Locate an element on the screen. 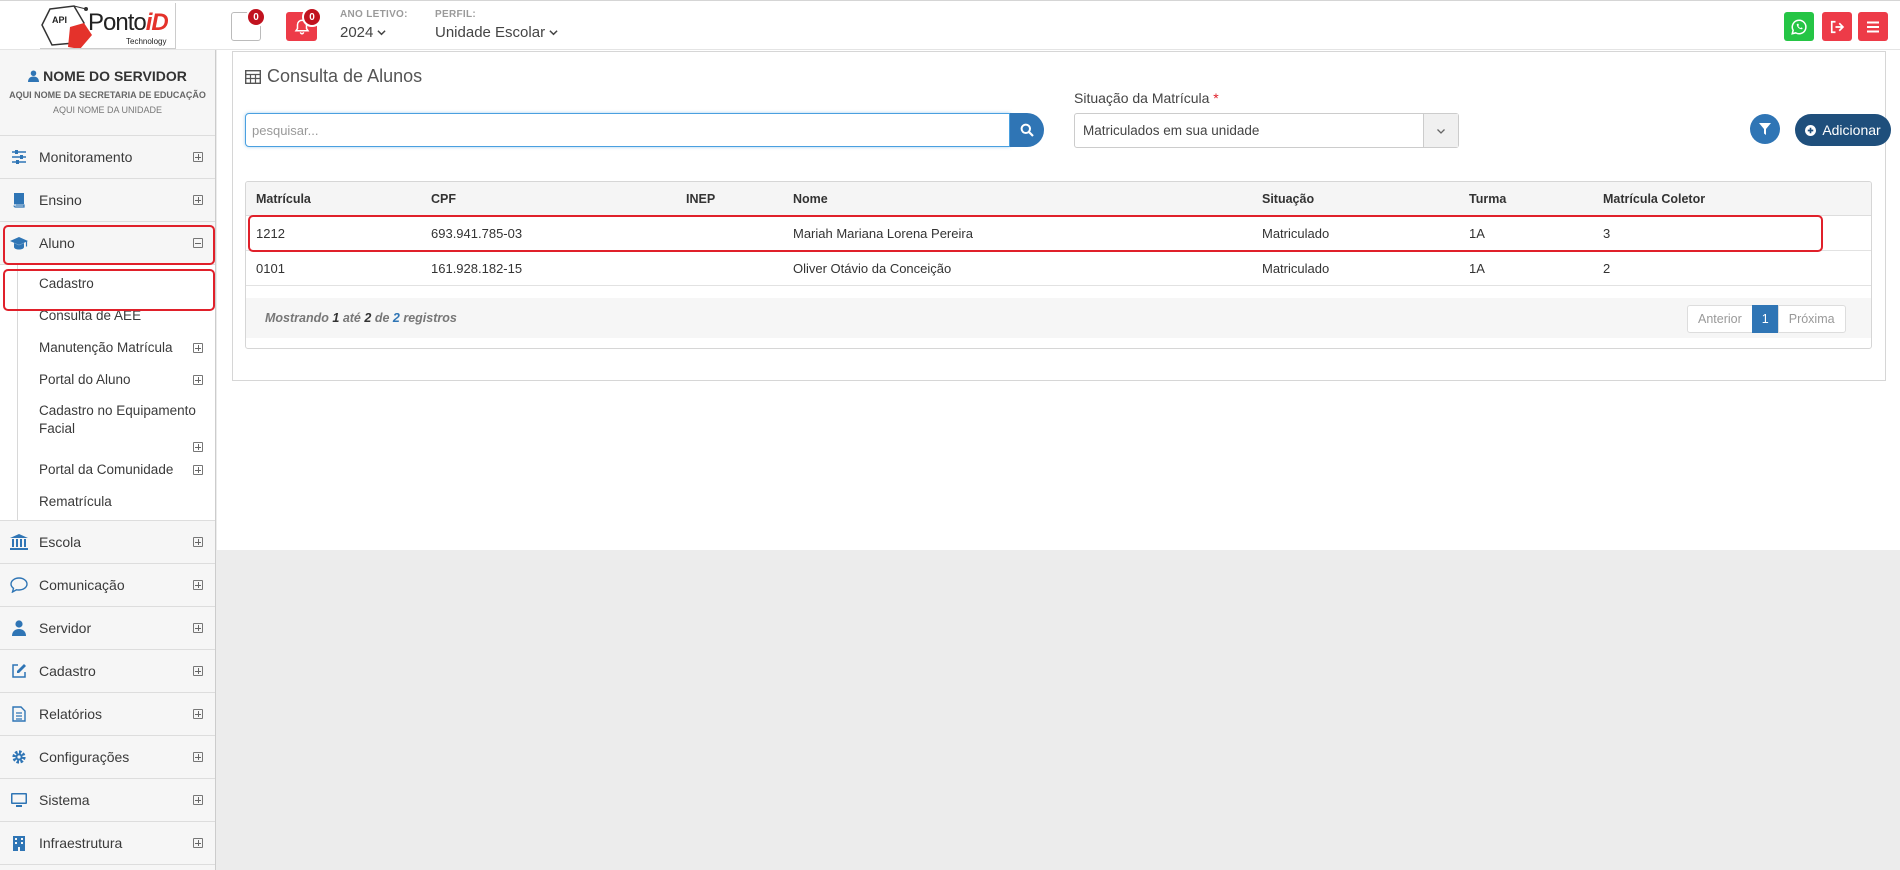 This screenshot has height=870, width=1900. pagination-prev: Anterior is located at coordinates (1720, 319).